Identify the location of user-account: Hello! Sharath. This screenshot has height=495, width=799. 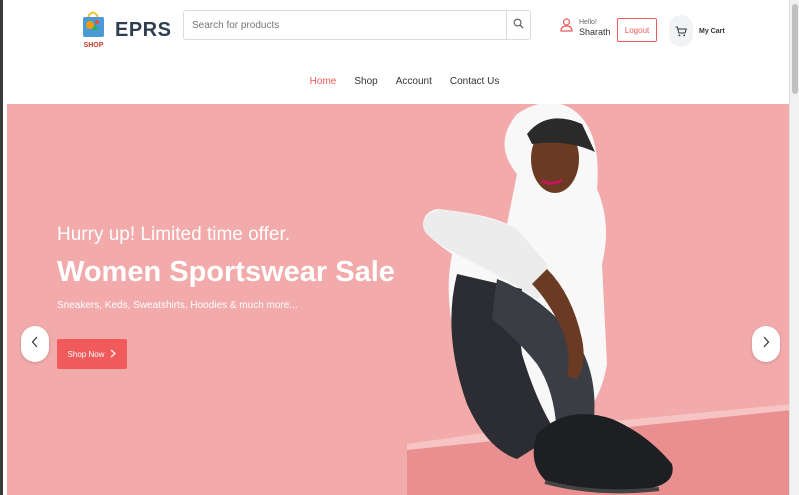
(585, 27).